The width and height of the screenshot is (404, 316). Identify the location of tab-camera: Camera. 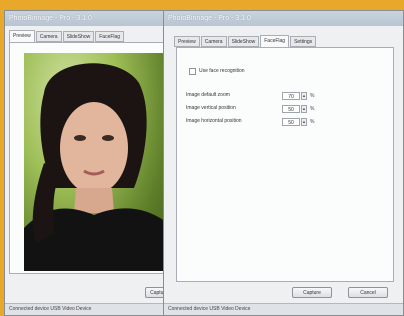
(213, 41).